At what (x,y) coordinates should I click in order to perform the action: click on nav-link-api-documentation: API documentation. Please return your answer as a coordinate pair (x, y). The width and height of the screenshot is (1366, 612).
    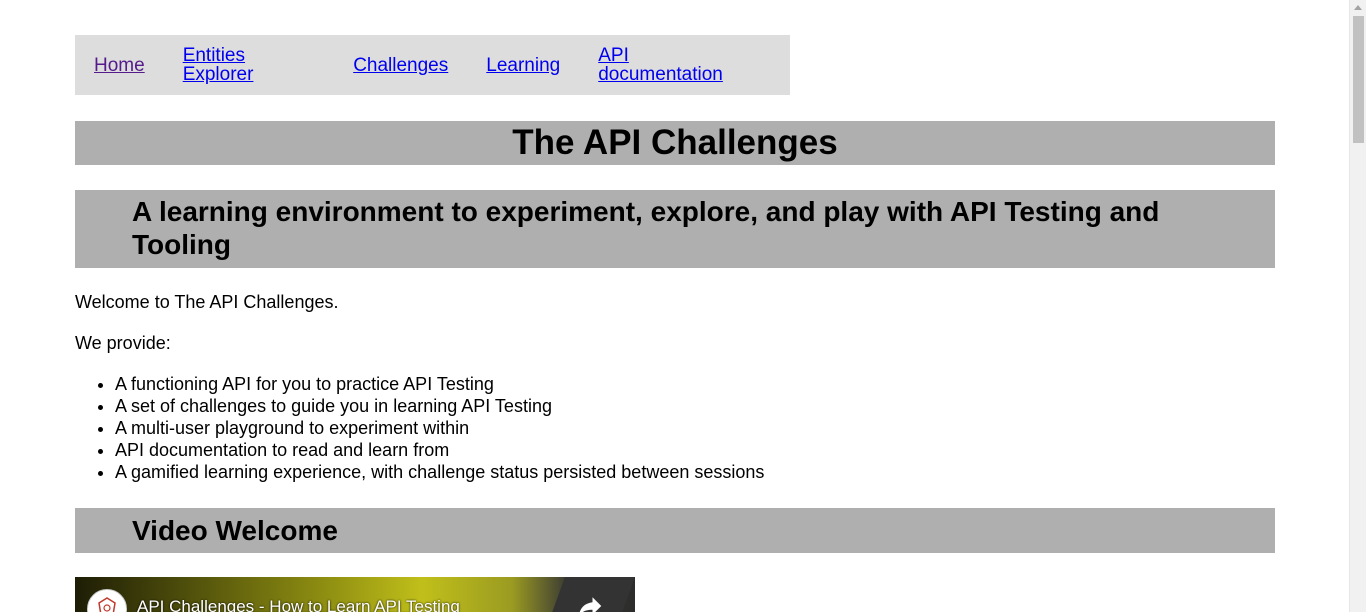
    Looking at the image, I should click on (675, 65).